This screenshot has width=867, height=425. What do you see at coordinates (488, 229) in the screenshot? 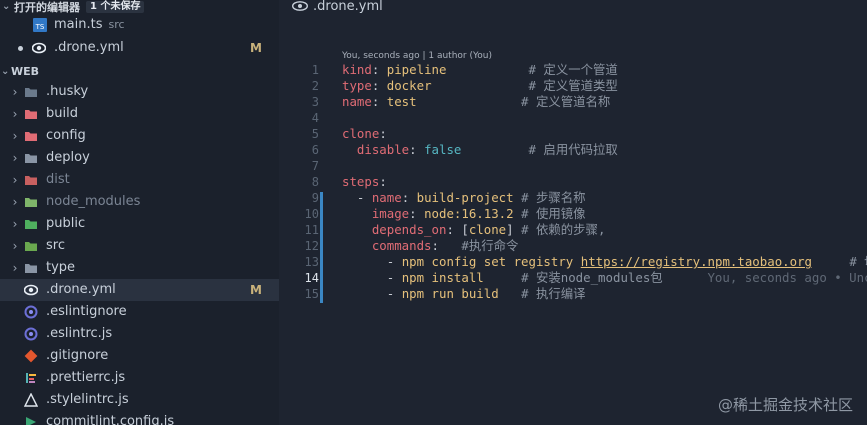
I see `code-line-11: depends_on: [clone] # 依赖的步骤,` at bounding box center [488, 229].